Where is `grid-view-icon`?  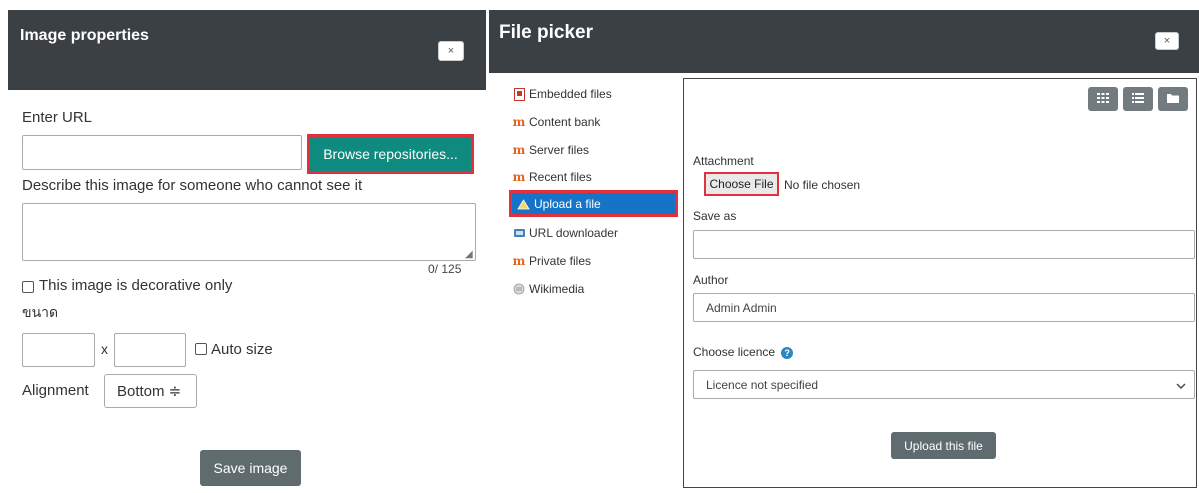 grid-view-icon is located at coordinates (1103, 99).